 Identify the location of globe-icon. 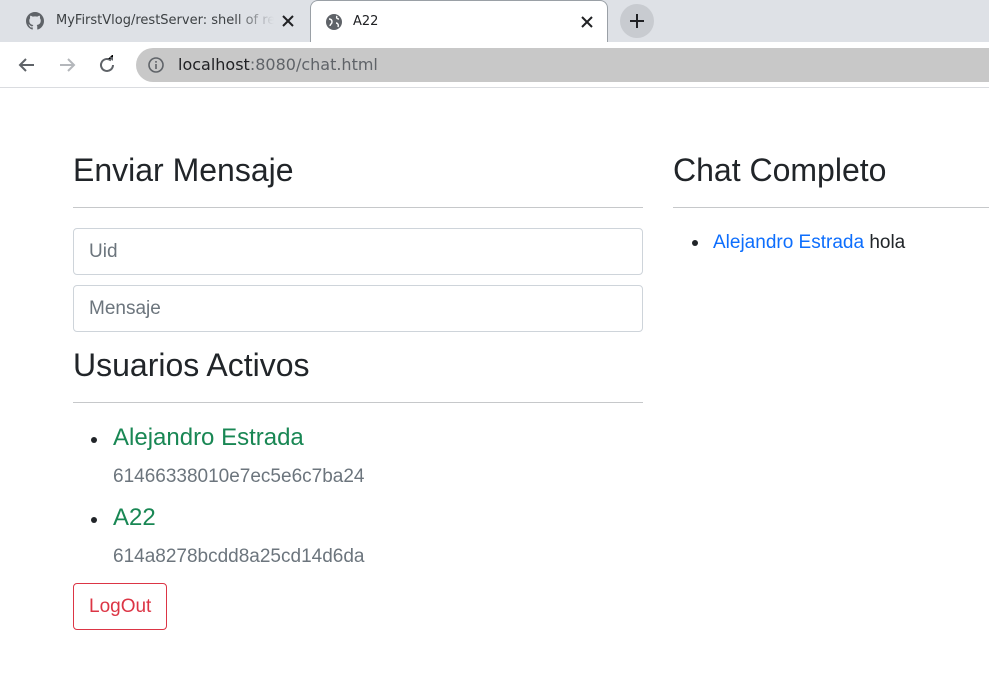
(334, 22).